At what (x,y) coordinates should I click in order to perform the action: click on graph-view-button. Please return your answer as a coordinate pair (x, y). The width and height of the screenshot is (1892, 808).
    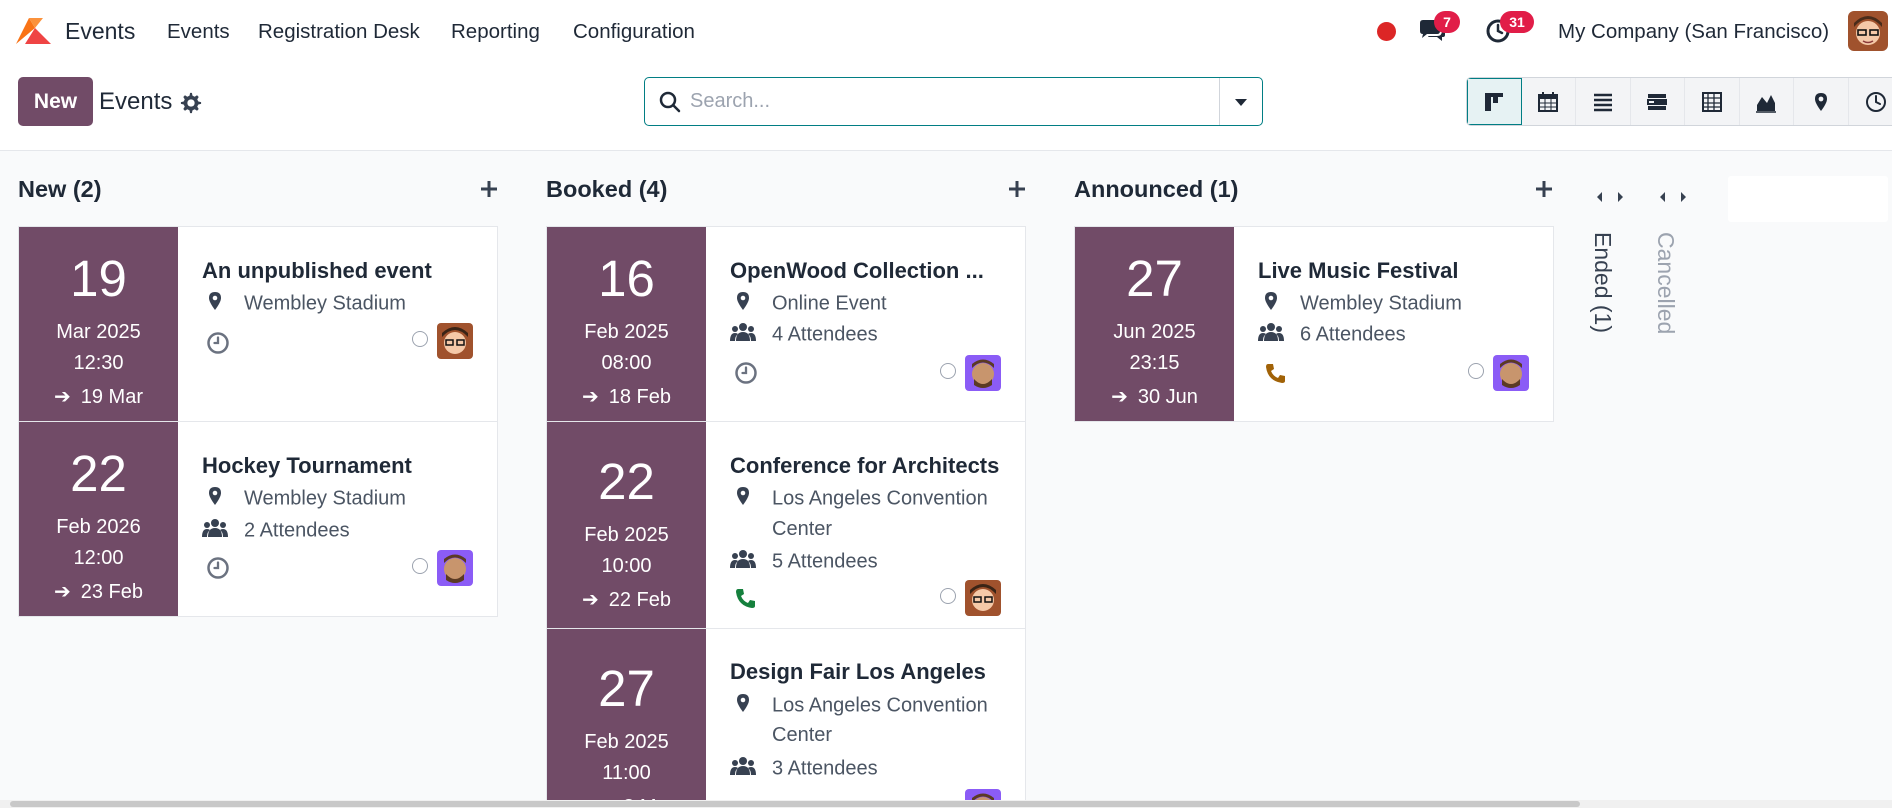
    Looking at the image, I should click on (1766, 101).